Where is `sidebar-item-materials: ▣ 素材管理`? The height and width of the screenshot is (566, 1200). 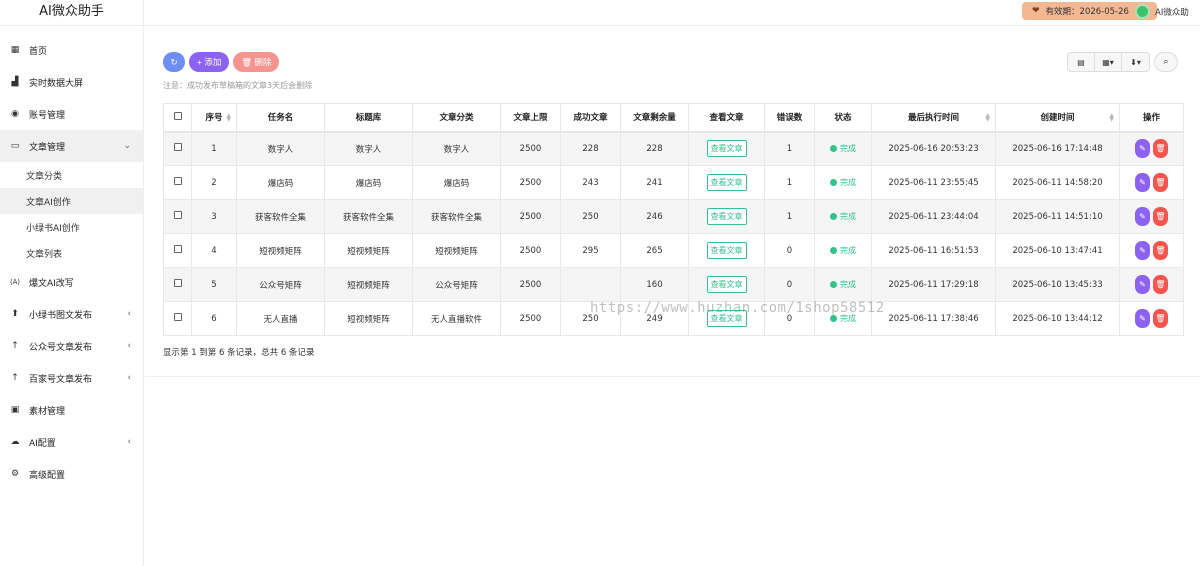 sidebar-item-materials: ▣ 素材管理 is located at coordinates (71, 410).